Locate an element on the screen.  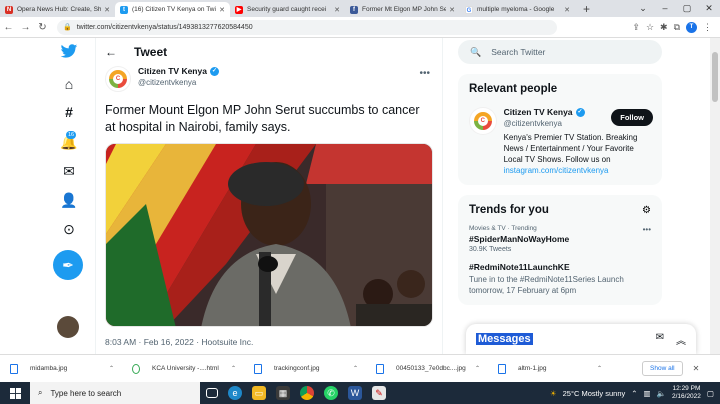
explore-hashtag-icon: # is located at coordinates (69, 115).